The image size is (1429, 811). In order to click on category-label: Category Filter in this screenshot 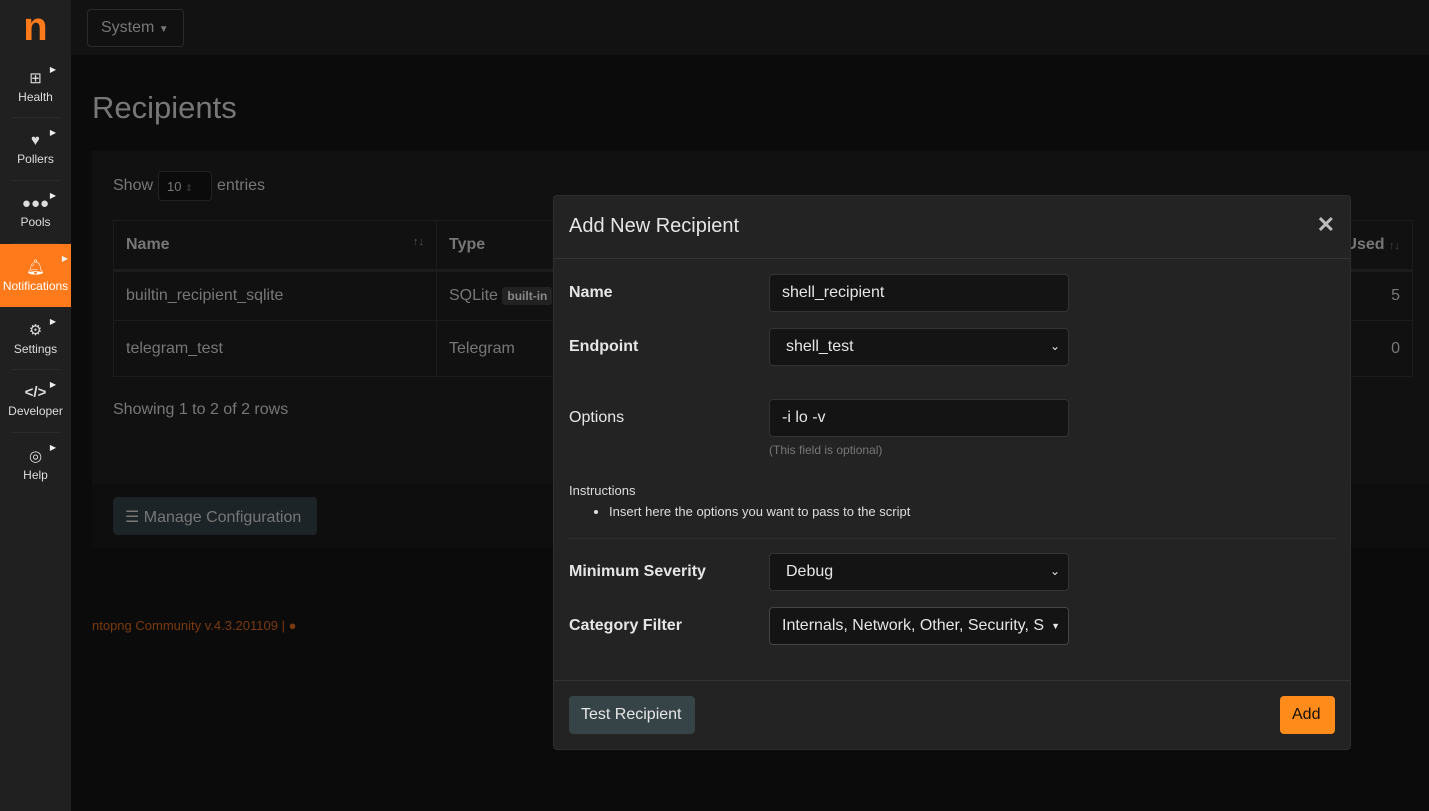, I will do `click(625, 625)`.